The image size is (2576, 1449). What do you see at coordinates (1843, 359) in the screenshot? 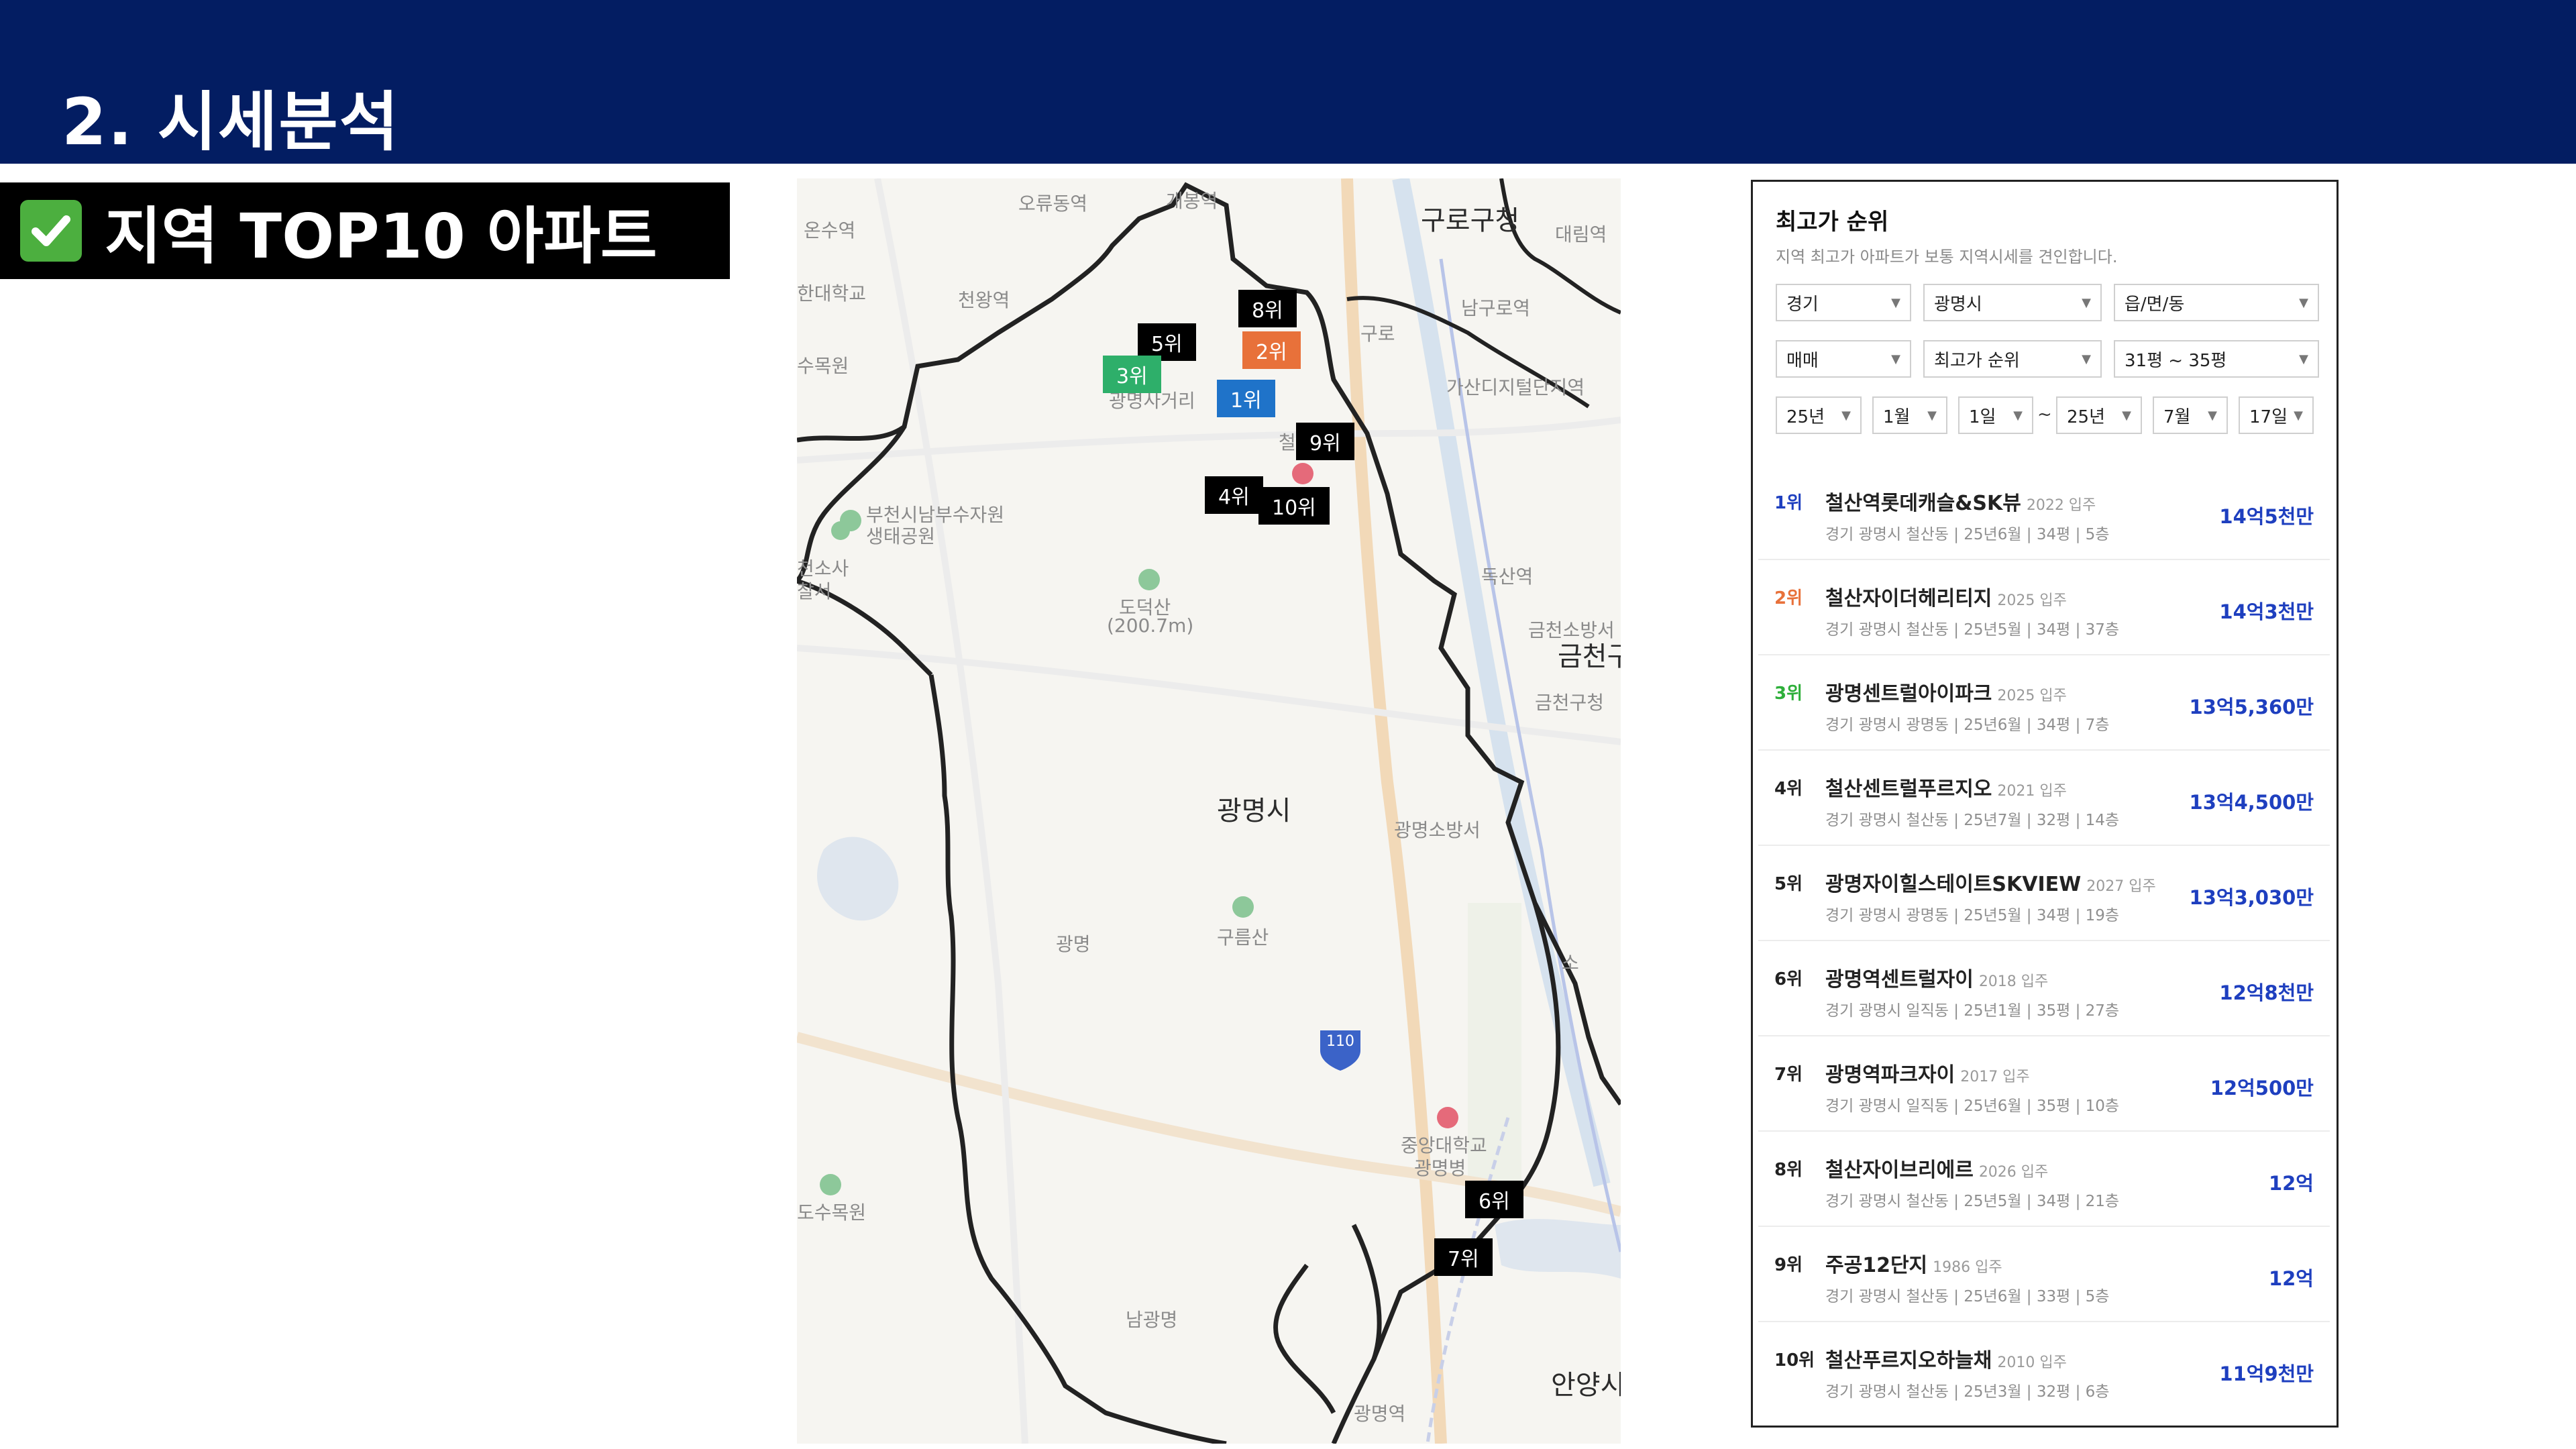
I see `filter-trade-type-select: 매매 ▼` at bounding box center [1843, 359].